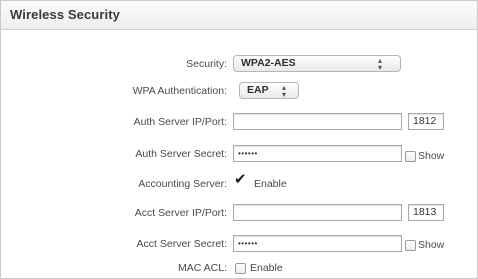 This screenshot has height=279, width=478. What do you see at coordinates (268, 63) in the screenshot?
I see `security-select-value: WPA2-AES` at bounding box center [268, 63].